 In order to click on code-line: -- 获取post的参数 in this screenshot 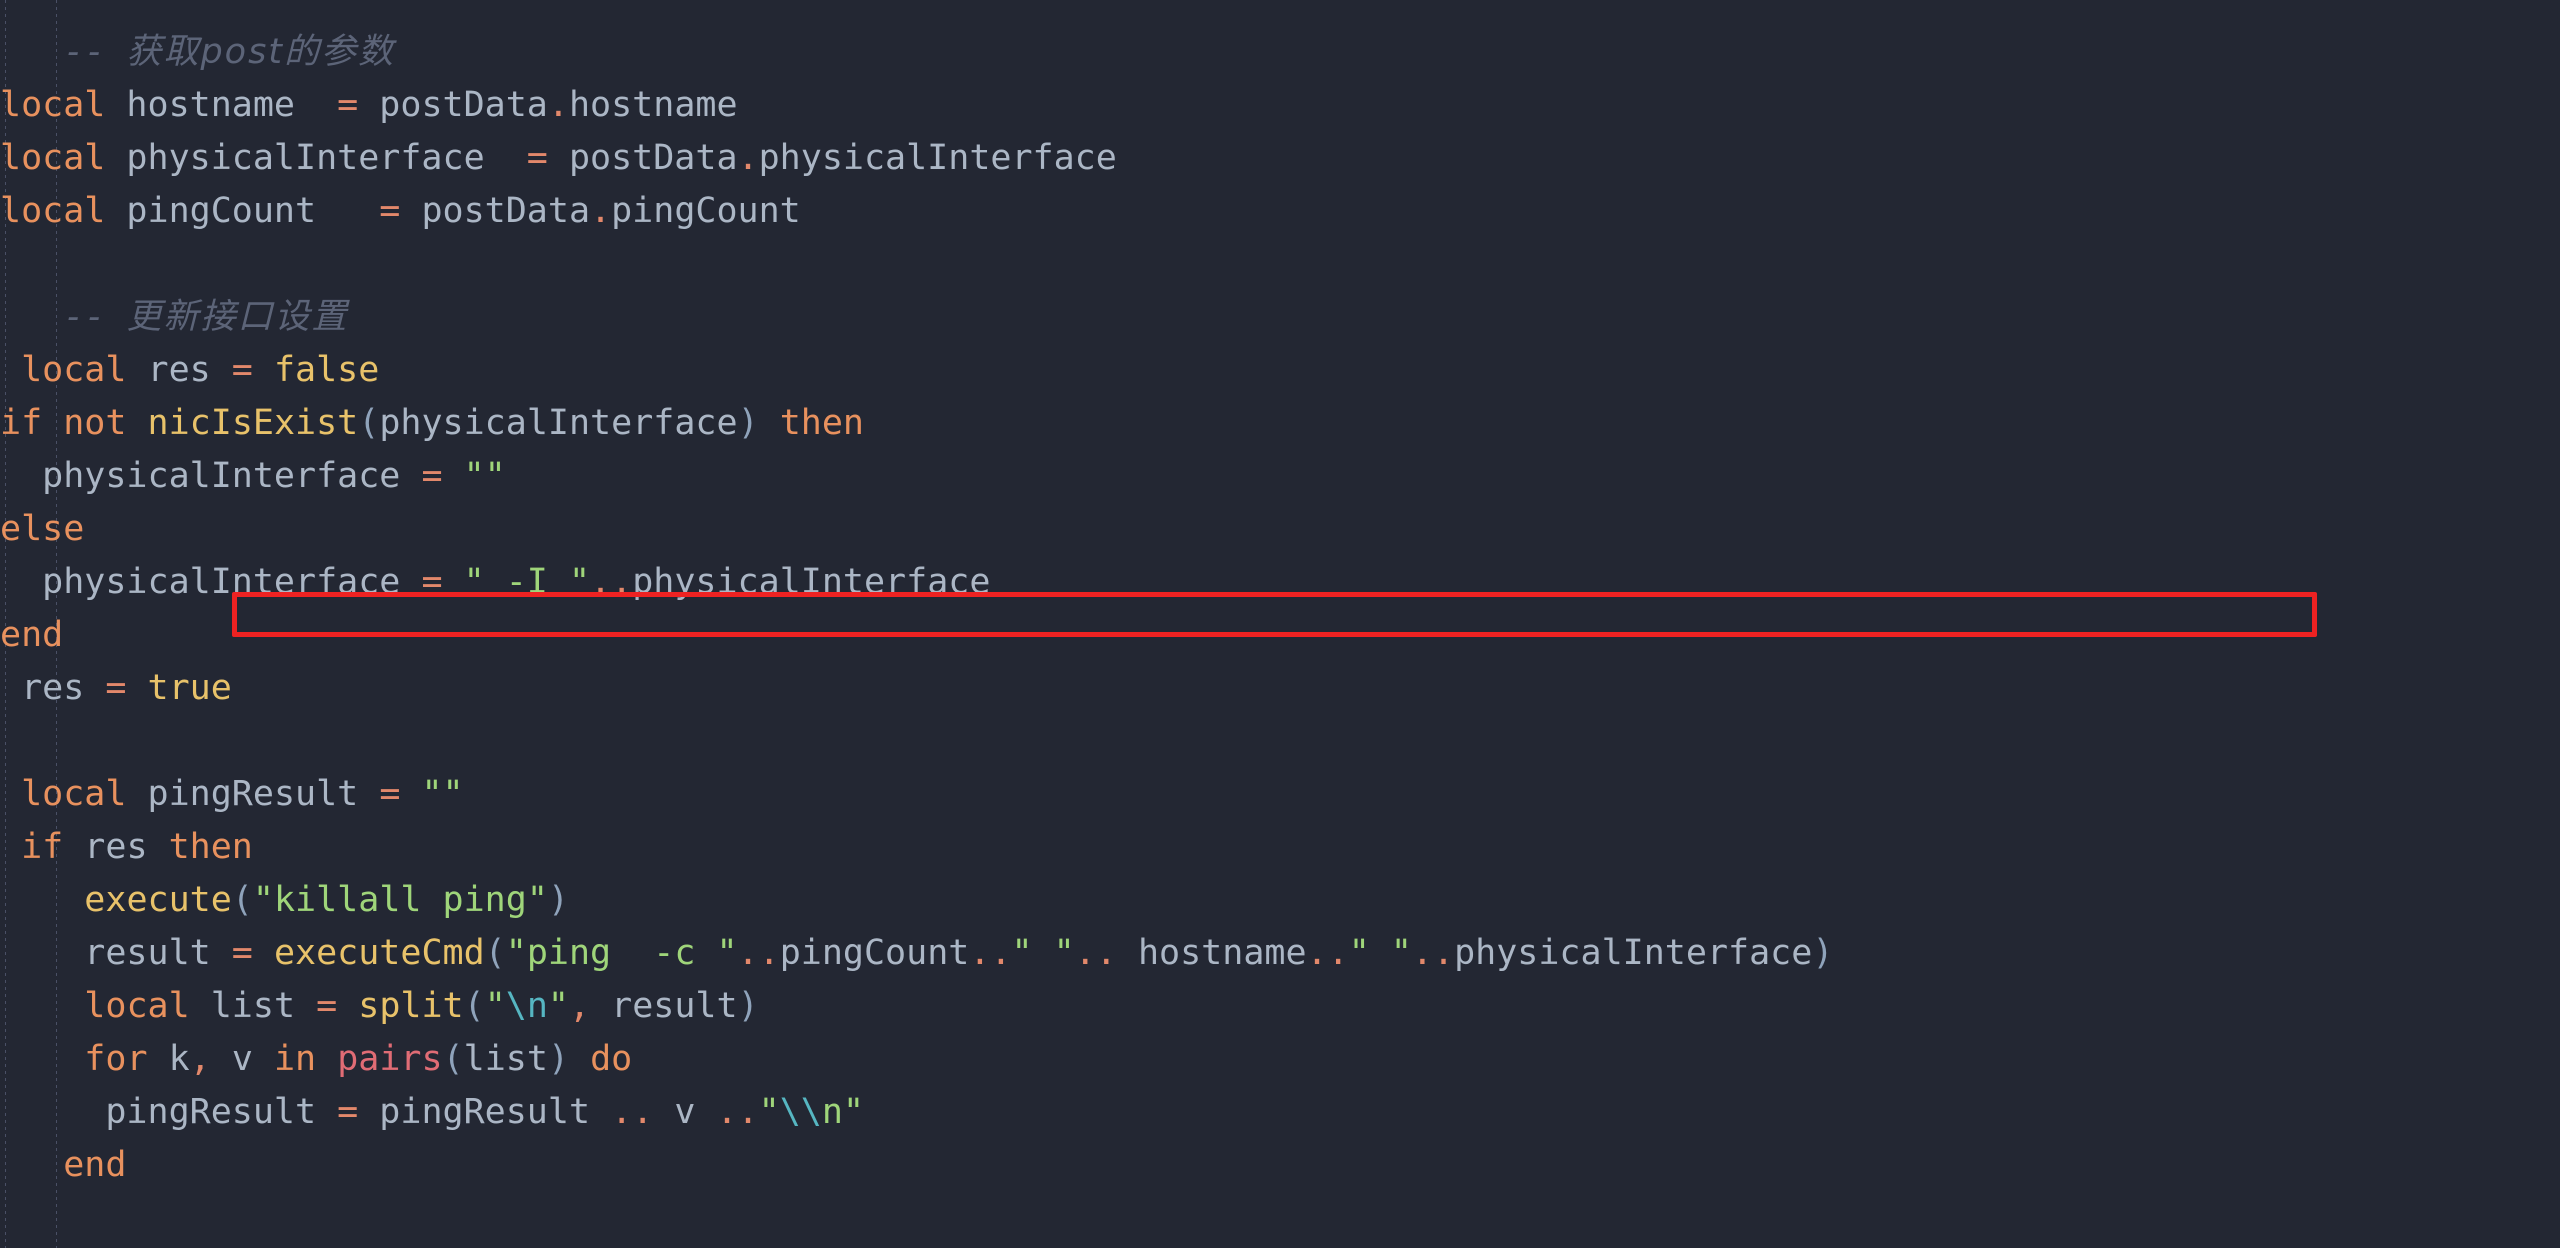, I will do `click(916, 52)`.